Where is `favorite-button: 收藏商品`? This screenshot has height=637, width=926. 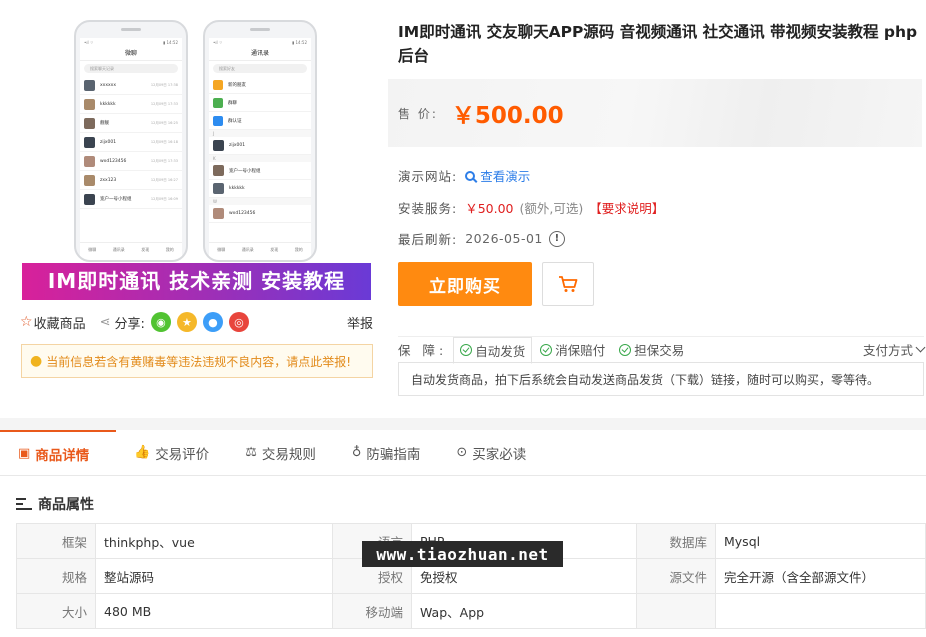
favorite-button: 收藏商品 is located at coordinates (60, 322).